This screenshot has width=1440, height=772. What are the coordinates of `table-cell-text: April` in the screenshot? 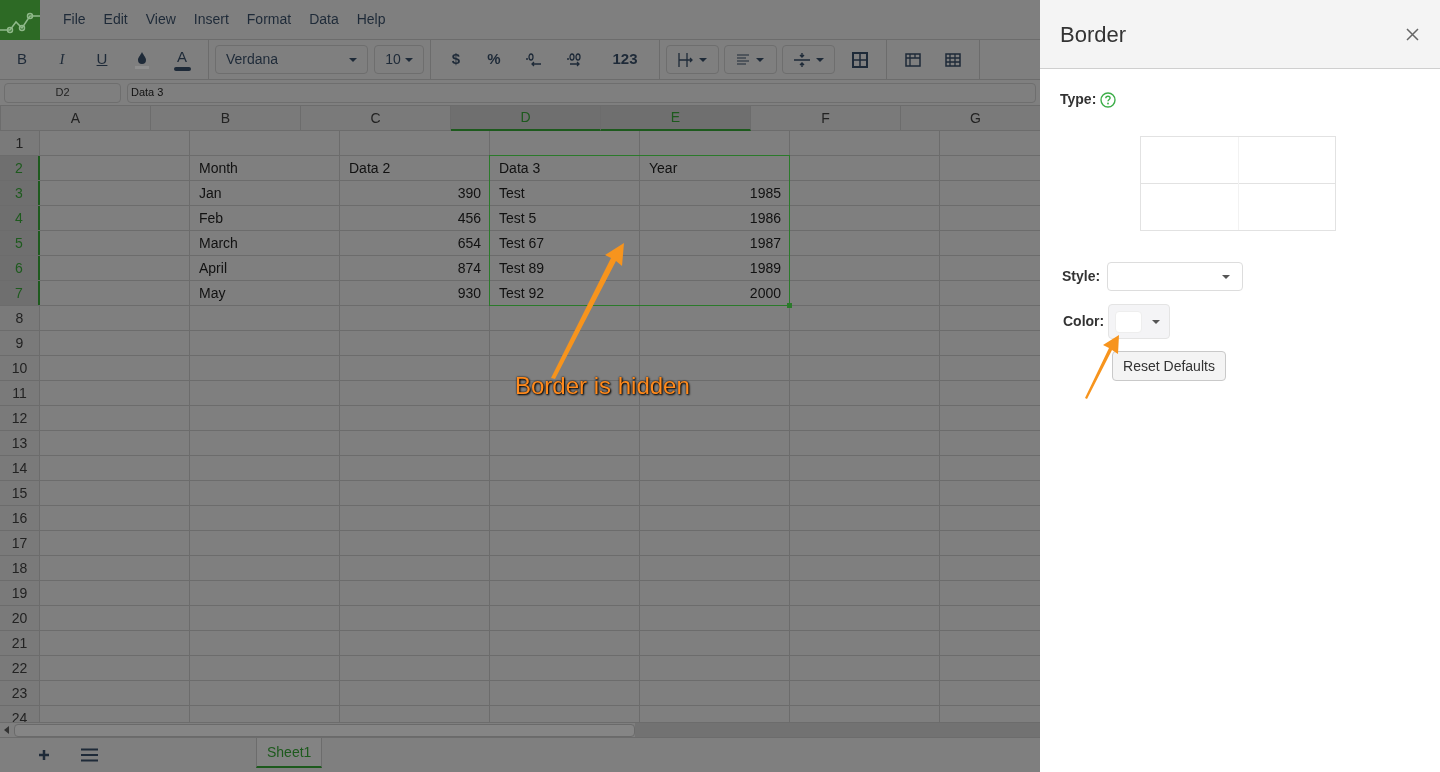 It's located at (213, 268).